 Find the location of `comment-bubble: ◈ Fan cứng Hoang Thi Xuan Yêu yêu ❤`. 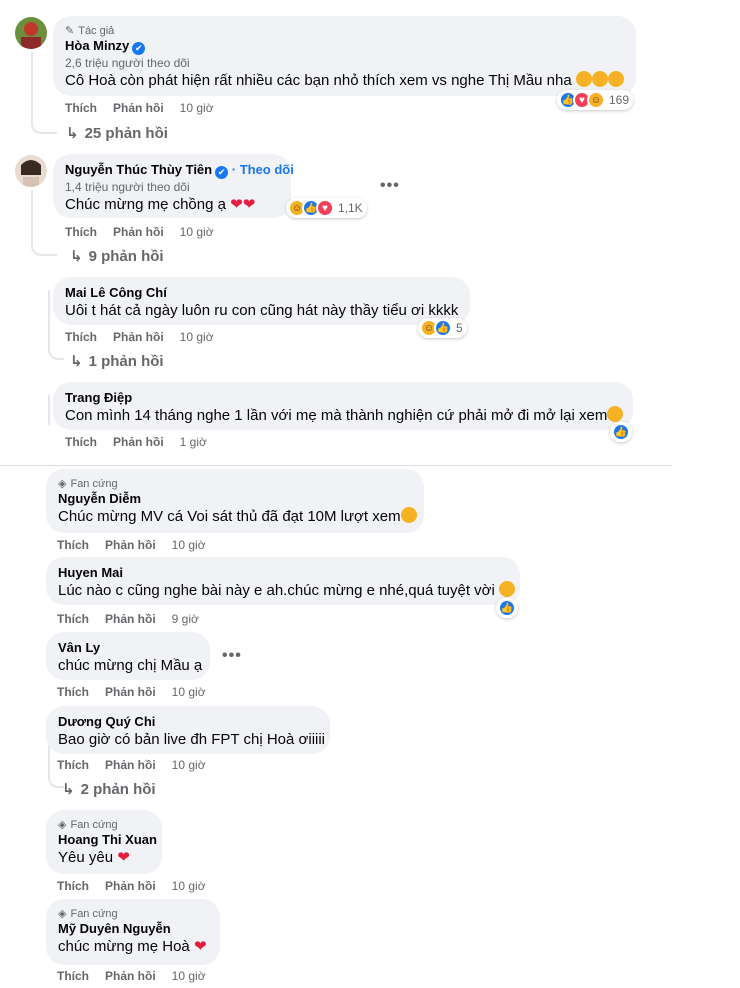

comment-bubble: ◈ Fan cứng Hoang Thi Xuan Yêu yêu ❤ is located at coordinates (104, 842).